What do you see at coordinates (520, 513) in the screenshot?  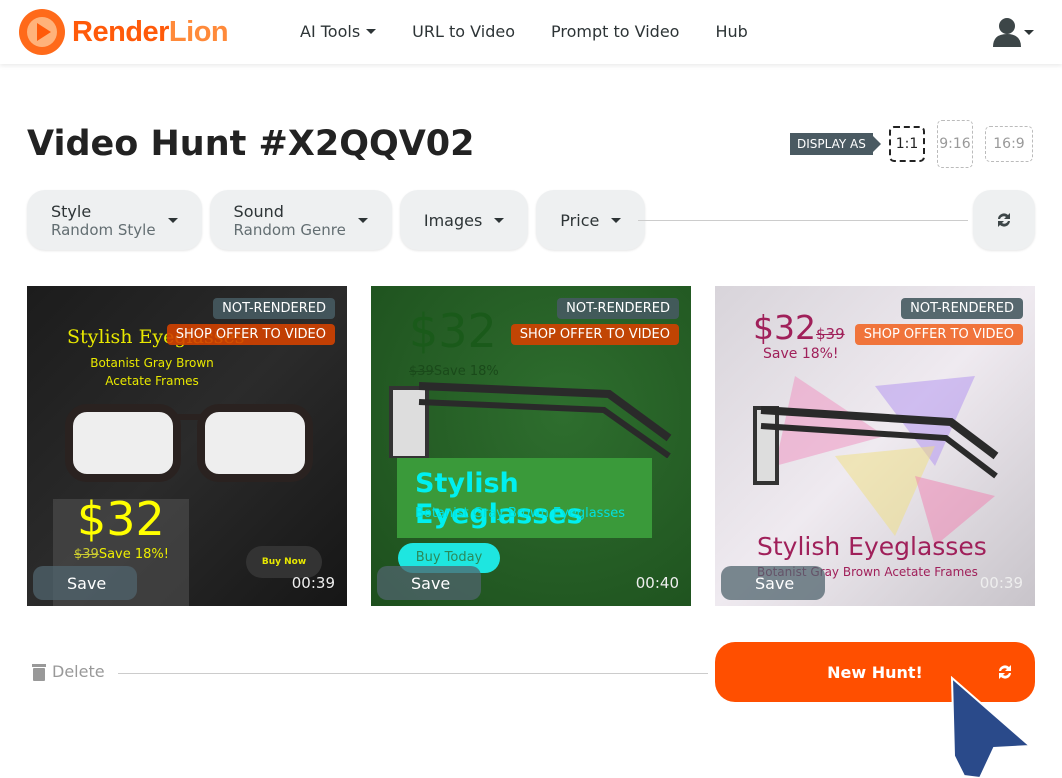 I see `card-subtitle: Botanist Gray Brown Eyeglasses` at bounding box center [520, 513].